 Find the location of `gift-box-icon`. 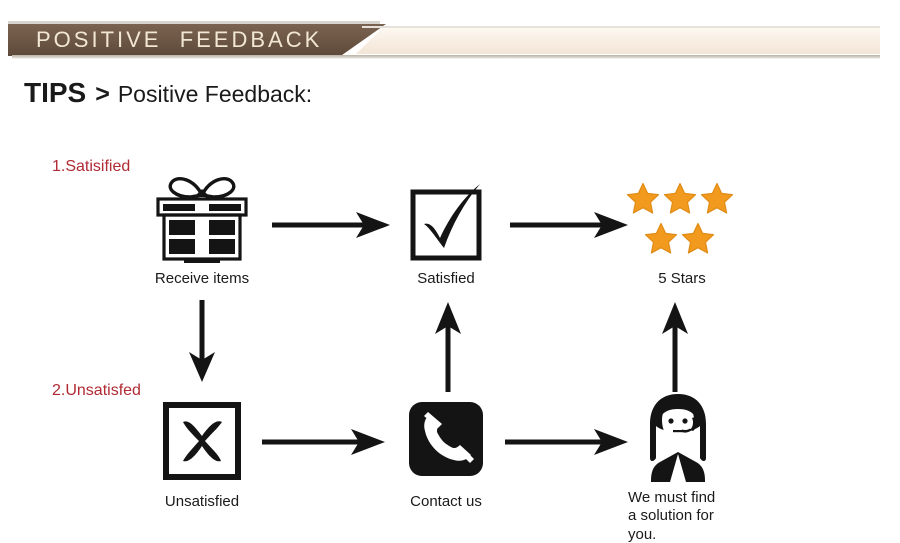

gift-box-icon is located at coordinates (202, 219).